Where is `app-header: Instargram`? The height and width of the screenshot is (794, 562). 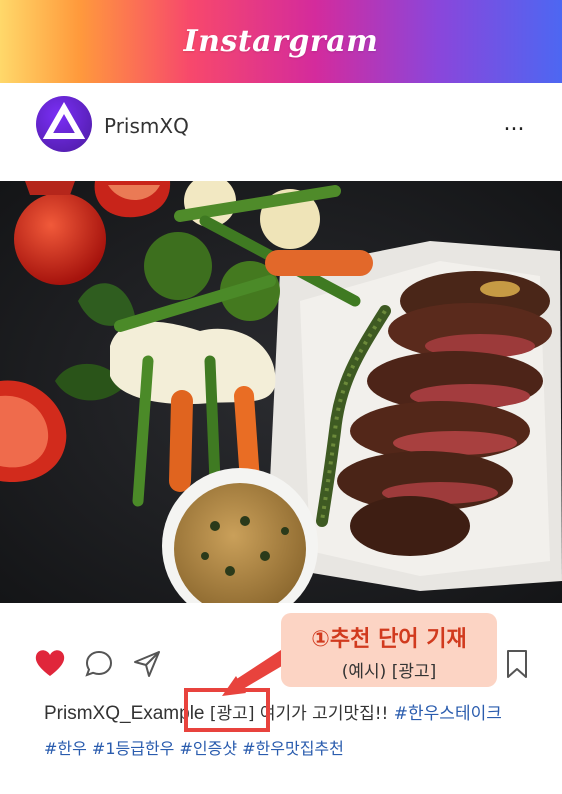 app-header: Instargram is located at coordinates (281, 41).